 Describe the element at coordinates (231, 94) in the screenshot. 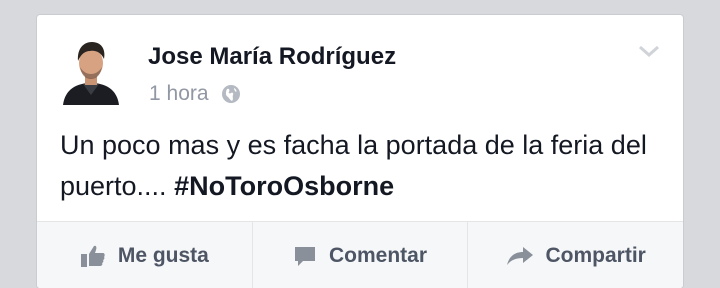

I see `globe-icon` at that location.